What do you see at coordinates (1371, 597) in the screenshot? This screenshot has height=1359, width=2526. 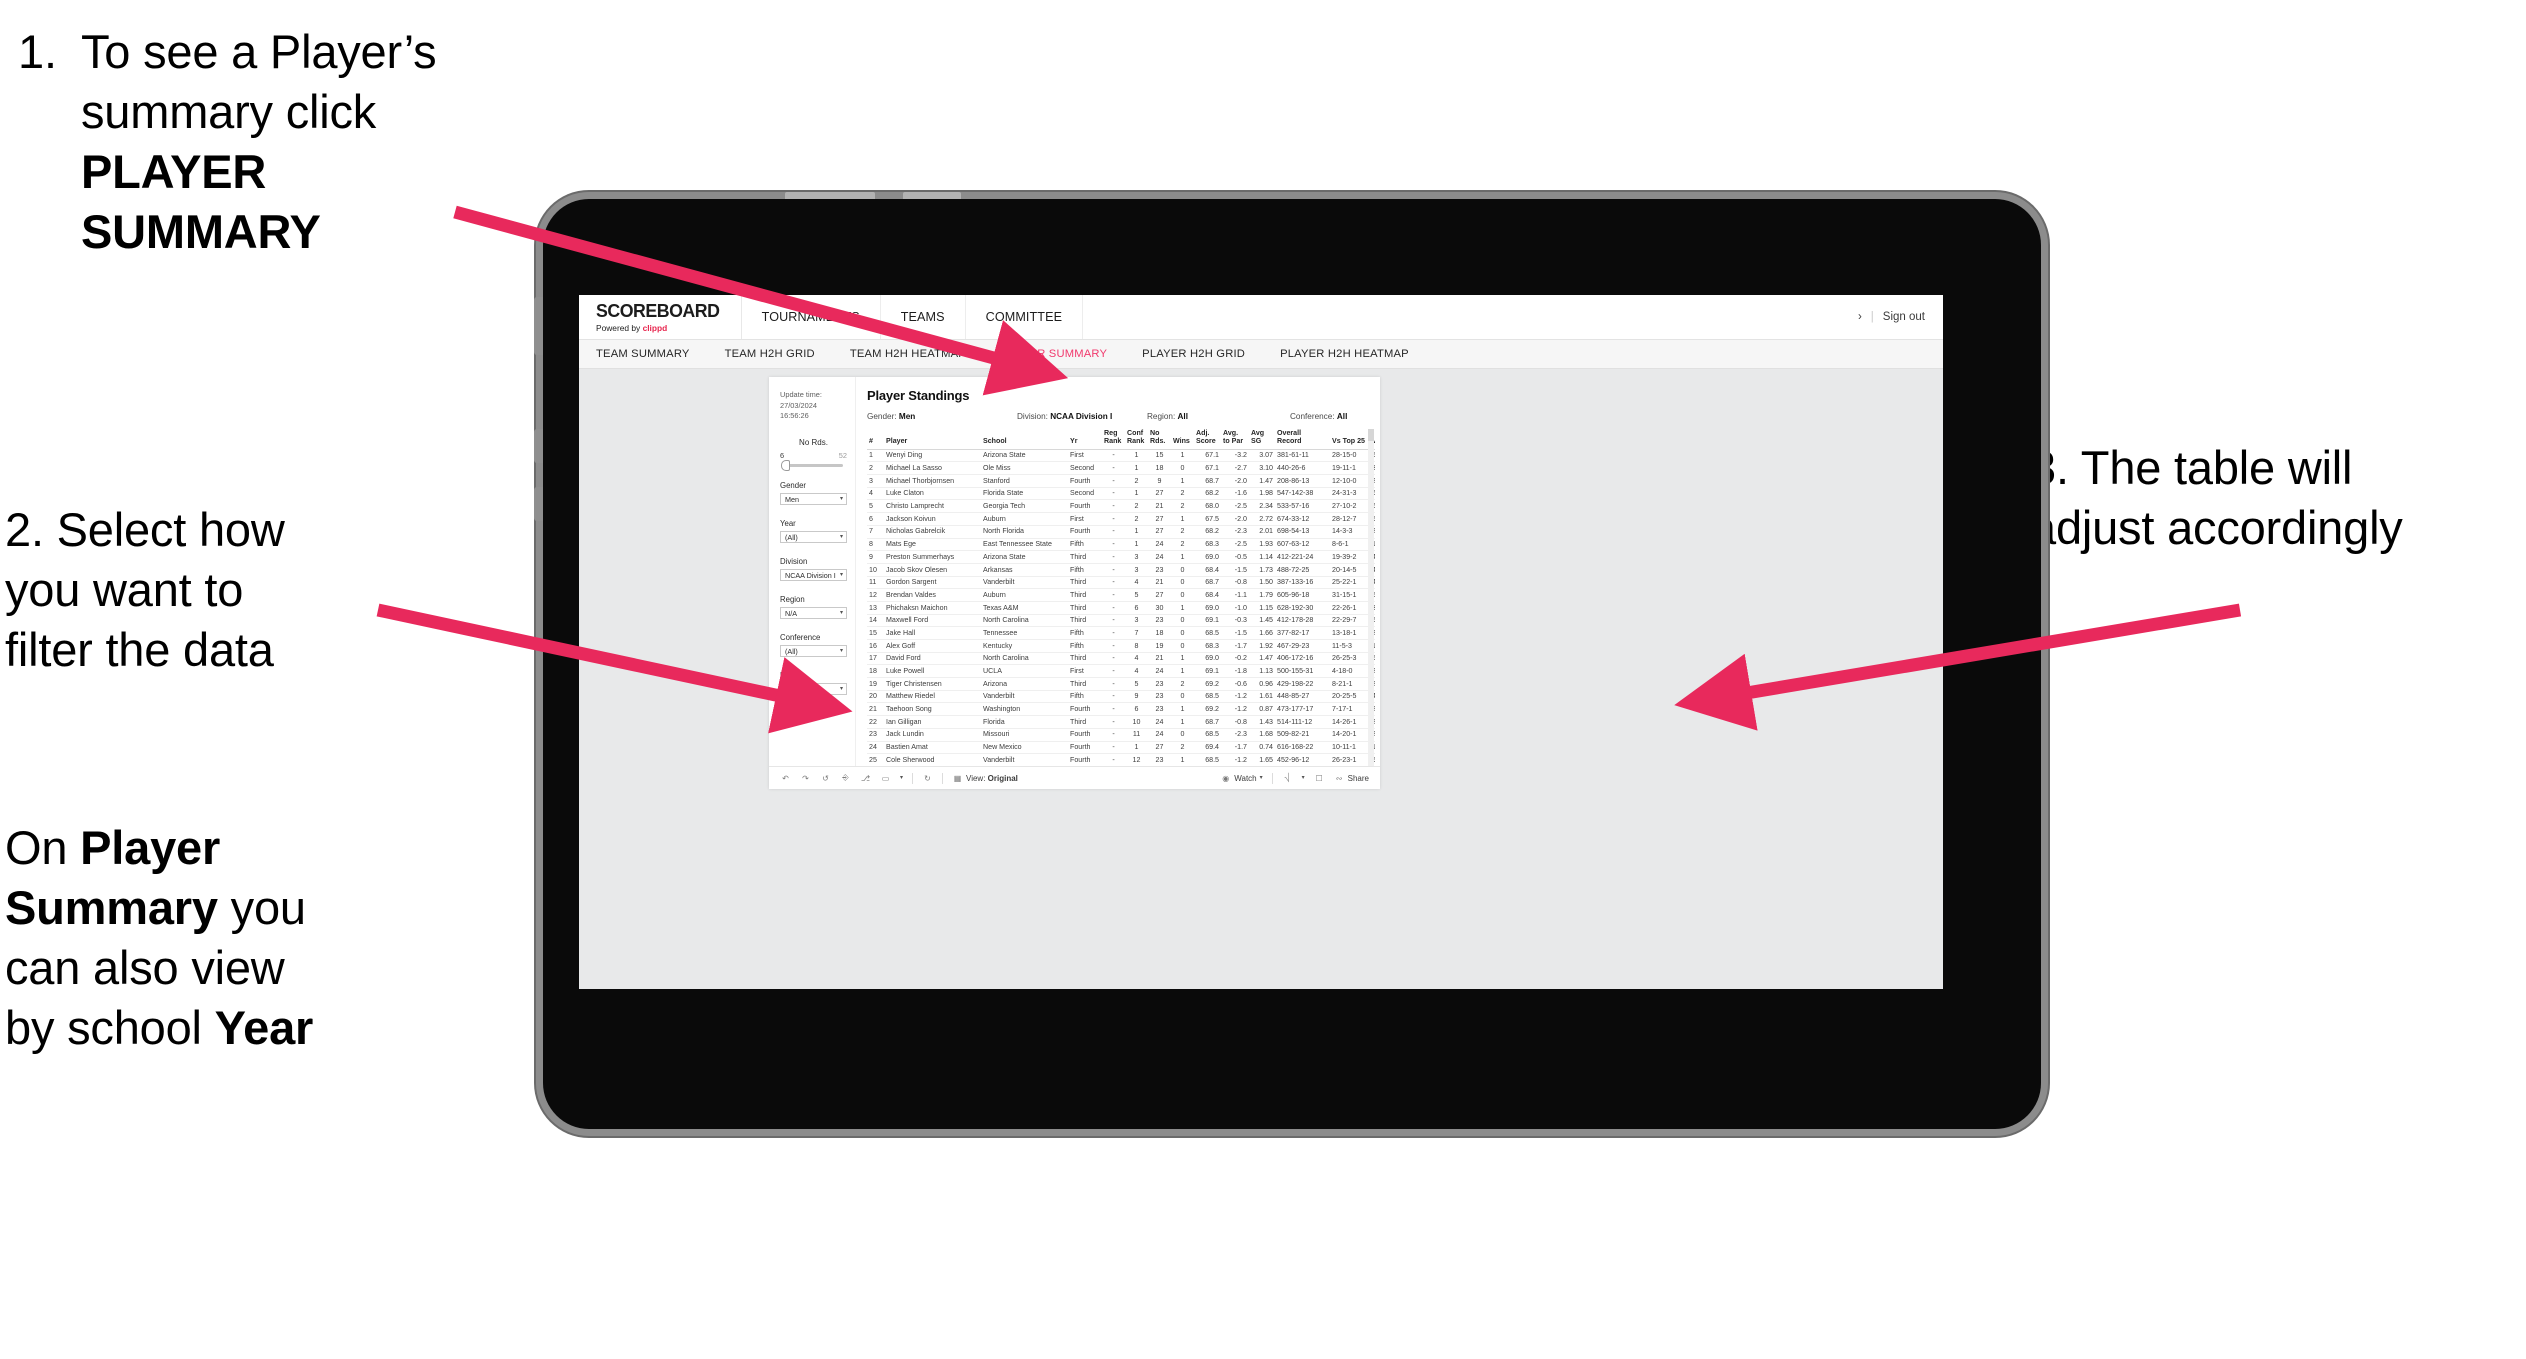 I see `table-scrollbar` at bounding box center [1371, 597].